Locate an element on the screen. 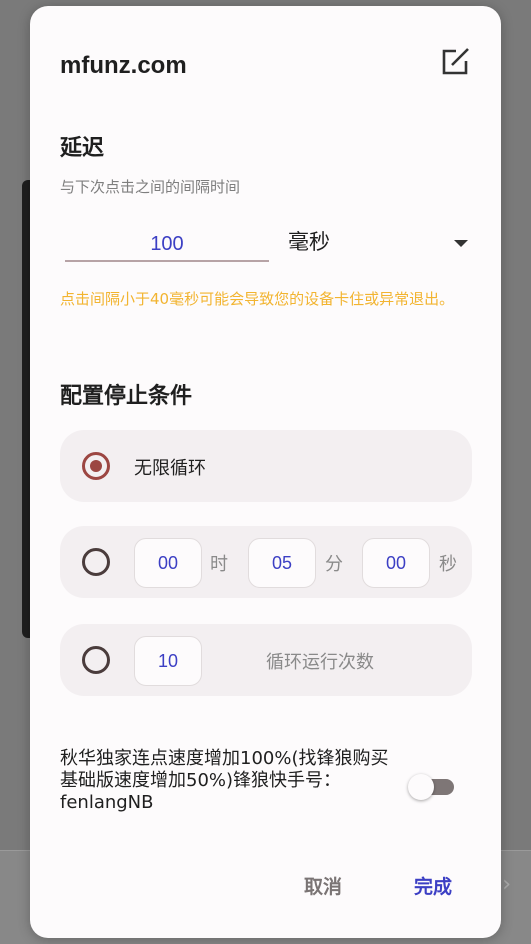 This screenshot has width=531, height=944. cancel-button: 取消 is located at coordinates (323, 885).